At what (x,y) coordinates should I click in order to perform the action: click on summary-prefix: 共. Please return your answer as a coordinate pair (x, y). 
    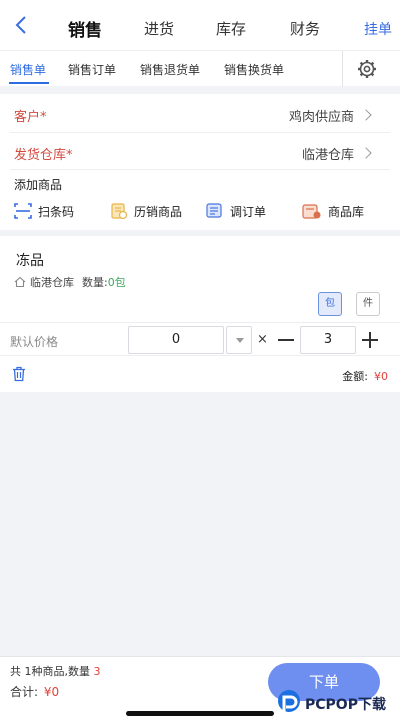
    Looking at the image, I should click on (15, 671).